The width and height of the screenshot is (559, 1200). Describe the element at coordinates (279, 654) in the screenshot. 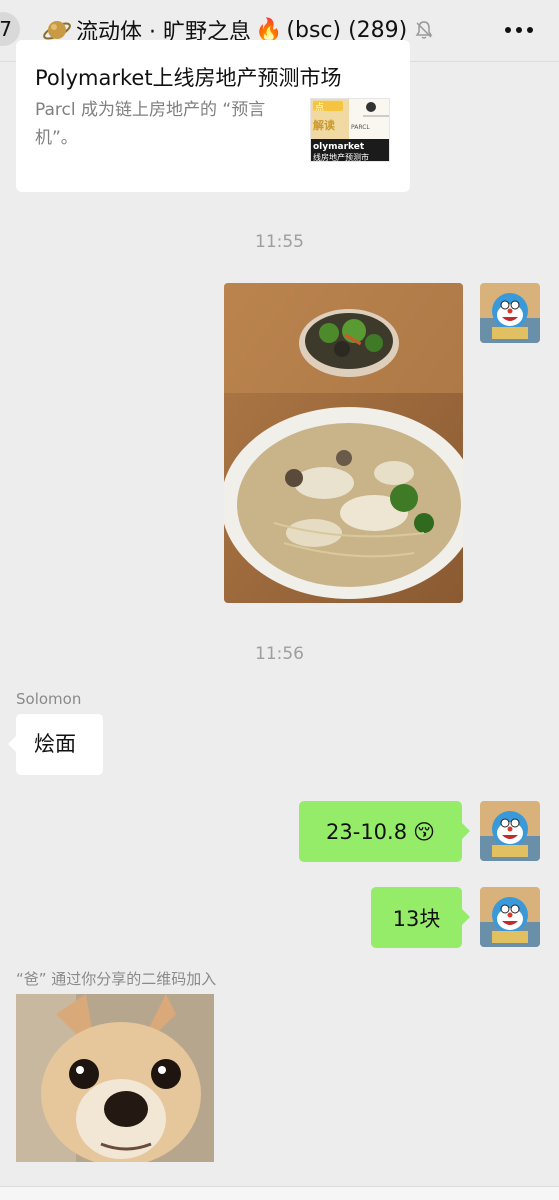

I see `message-timestamp: 11:56` at that location.